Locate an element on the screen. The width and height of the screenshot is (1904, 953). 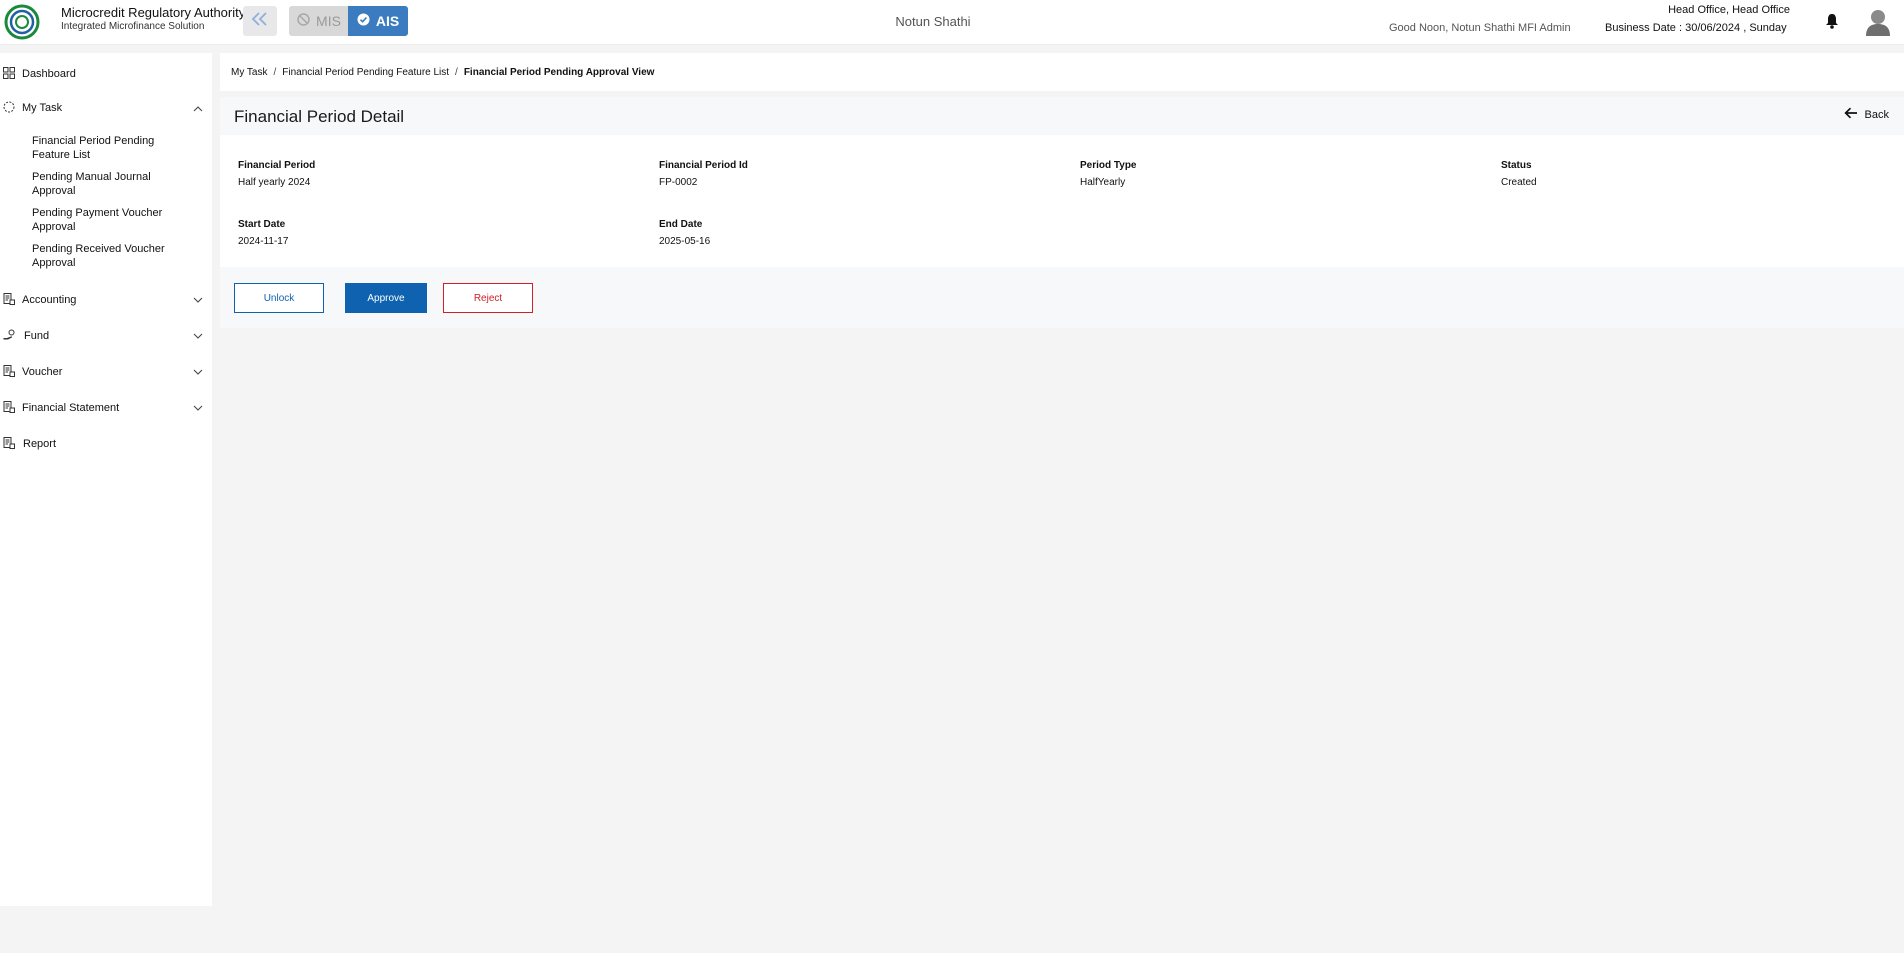
sidebar-item-dashboard: Dashboard is located at coordinates (106, 74).